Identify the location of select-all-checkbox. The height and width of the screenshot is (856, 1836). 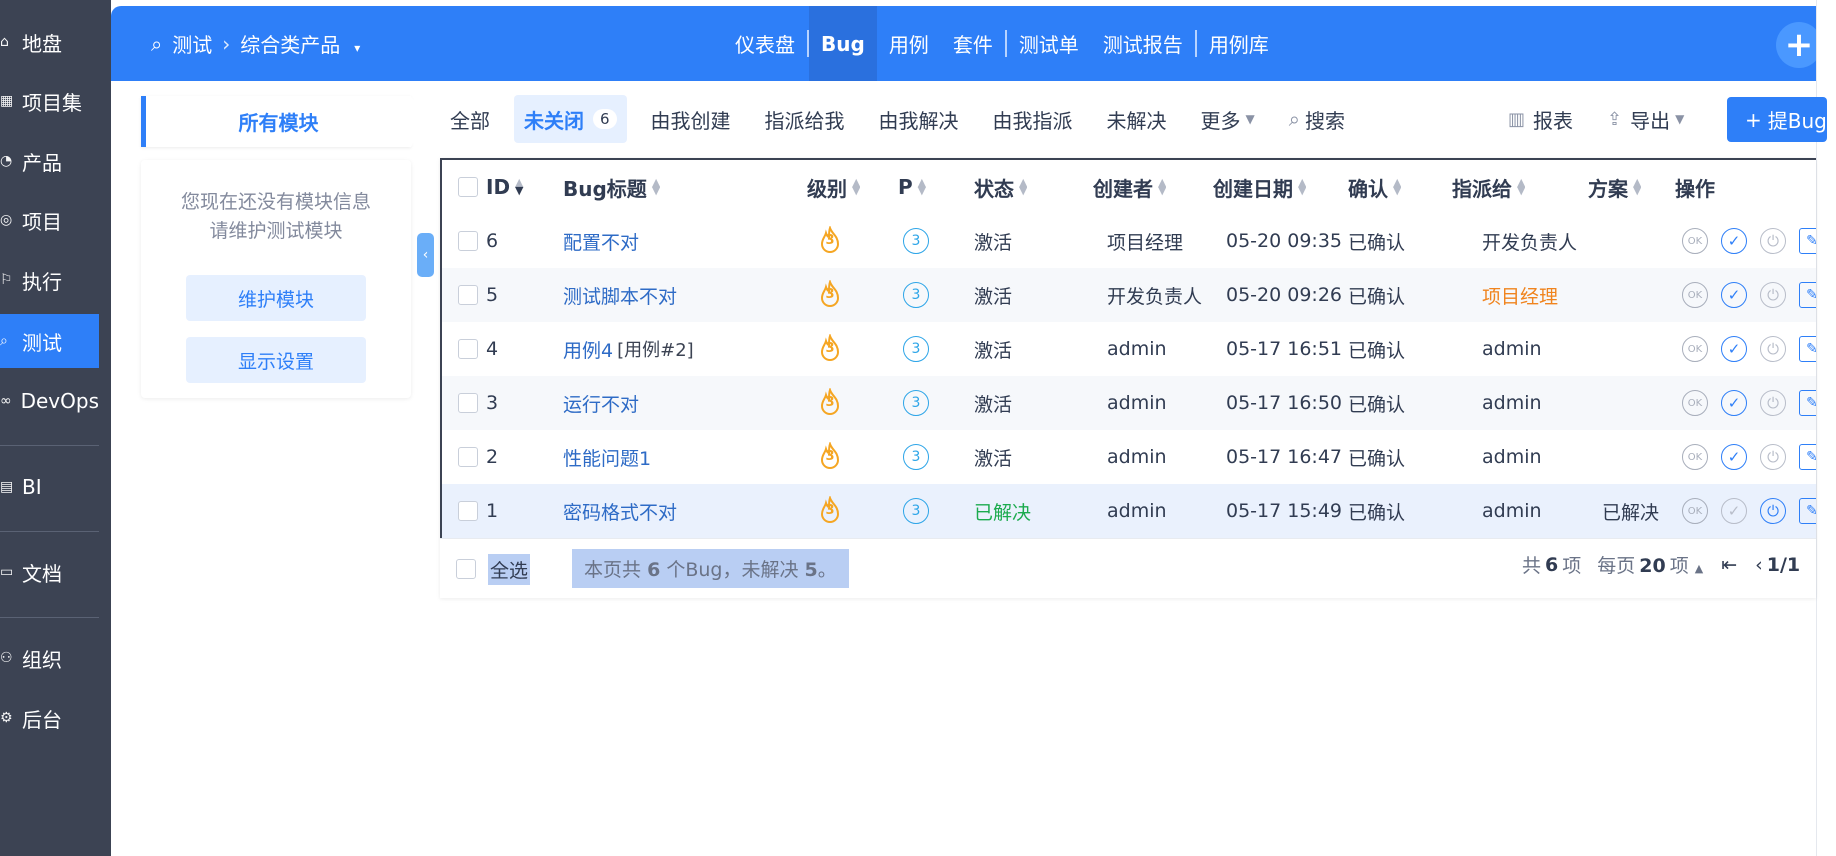
(466, 569).